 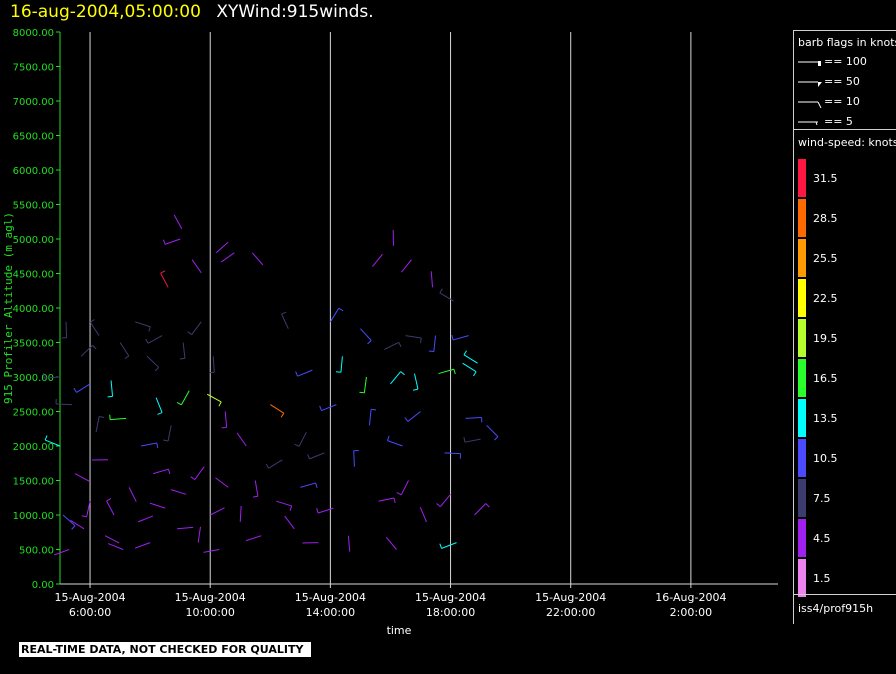 What do you see at coordinates (810, 104) in the screenshot?
I see `flag-10-icon` at bounding box center [810, 104].